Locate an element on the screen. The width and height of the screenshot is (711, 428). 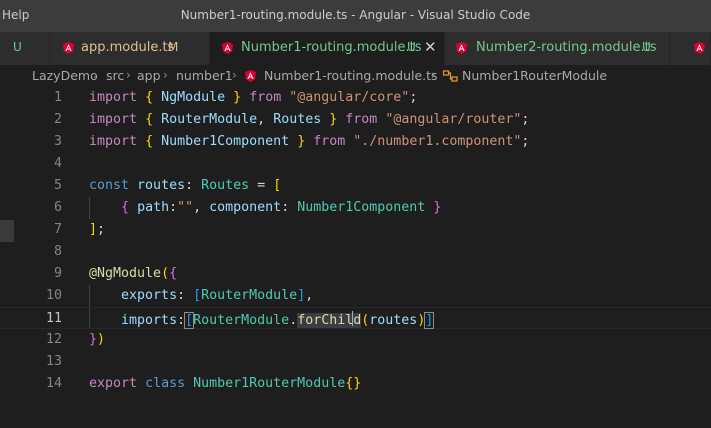
line-number: 5 is located at coordinates (57, 185).